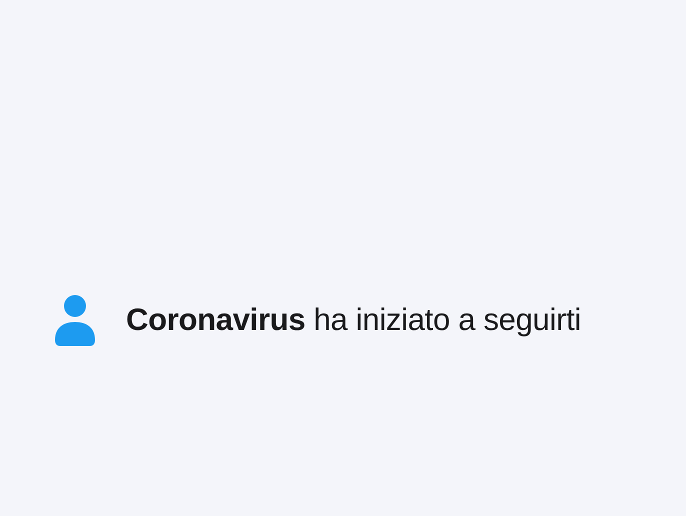 The image size is (686, 516). What do you see at coordinates (75, 320) in the screenshot?
I see `person-icon` at bounding box center [75, 320].